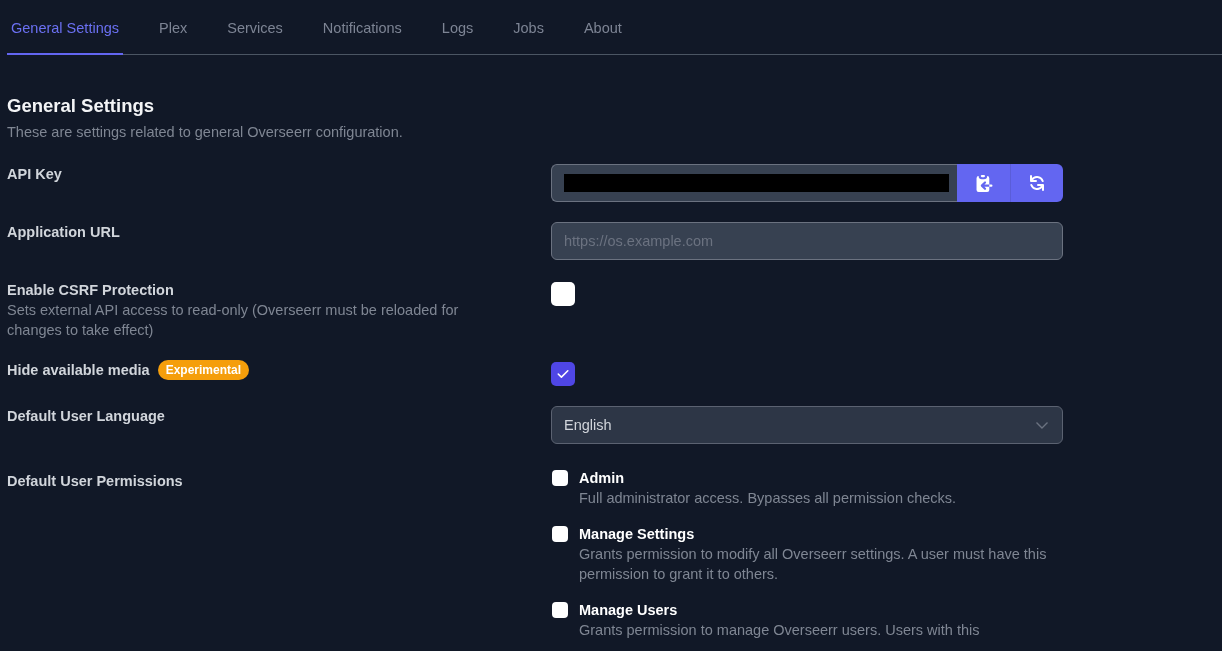 The image size is (1222, 651). I want to click on tab: Notifications, so click(362, 27).